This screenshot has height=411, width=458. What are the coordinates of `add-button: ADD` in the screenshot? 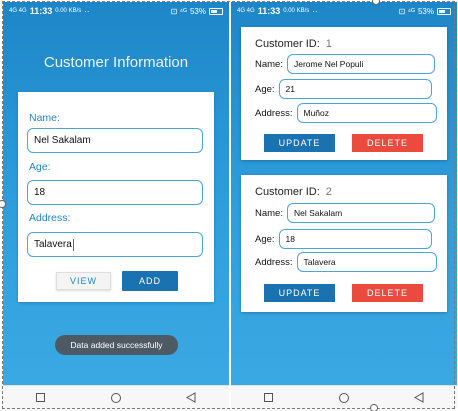 It's located at (150, 281).